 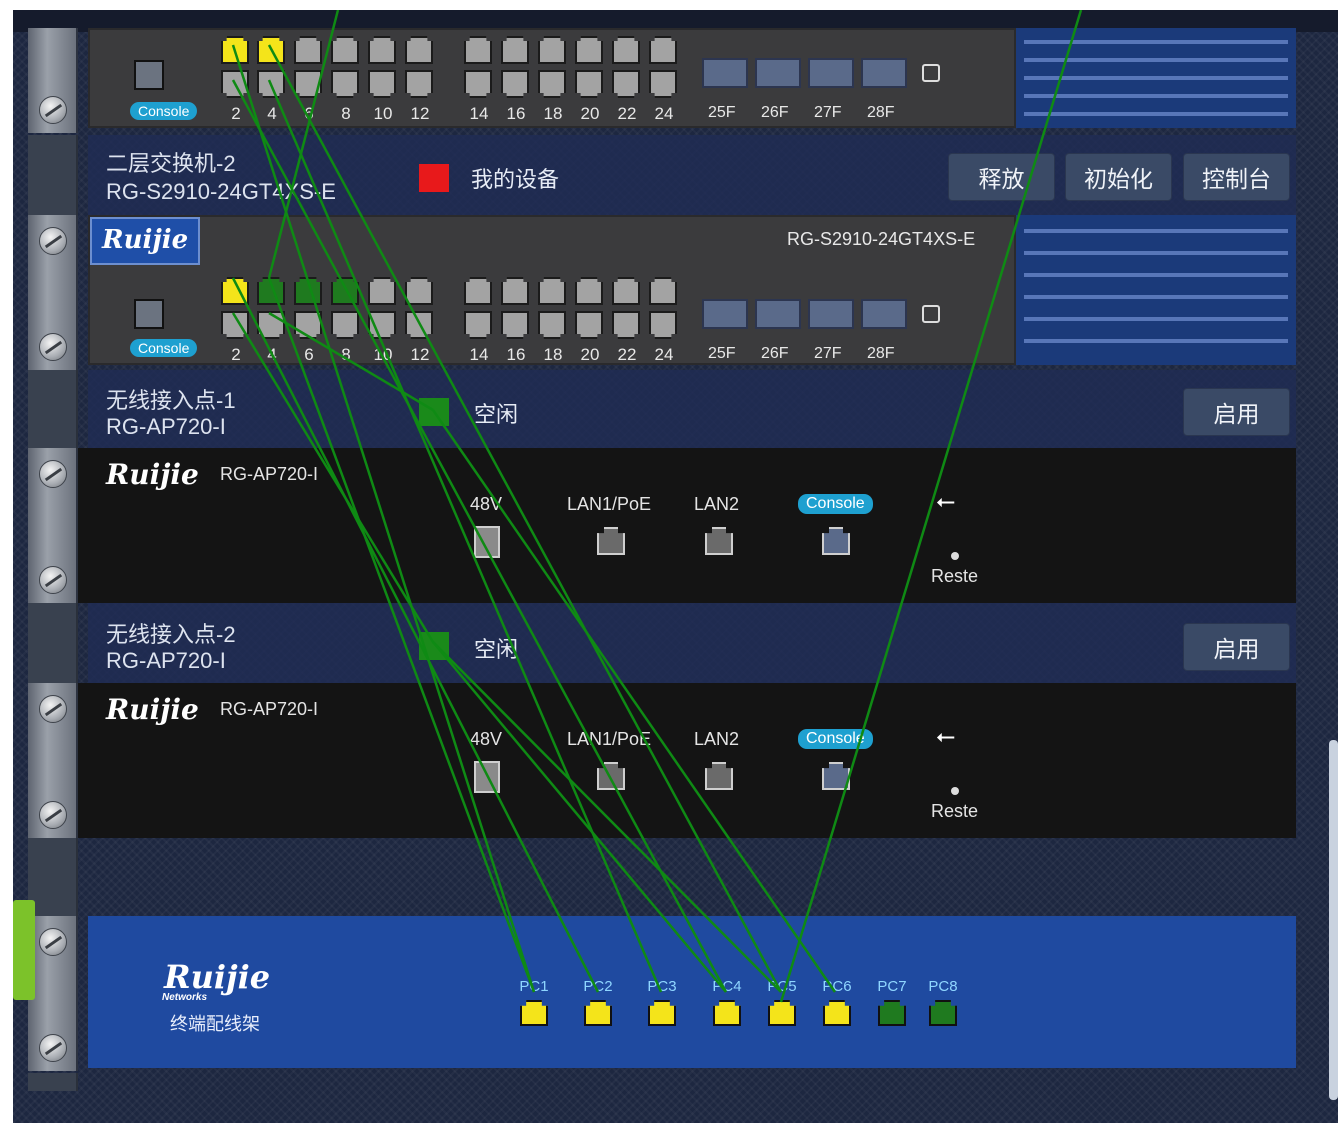 I want to click on cable-top-sw2p3, so click(x=303, y=144).